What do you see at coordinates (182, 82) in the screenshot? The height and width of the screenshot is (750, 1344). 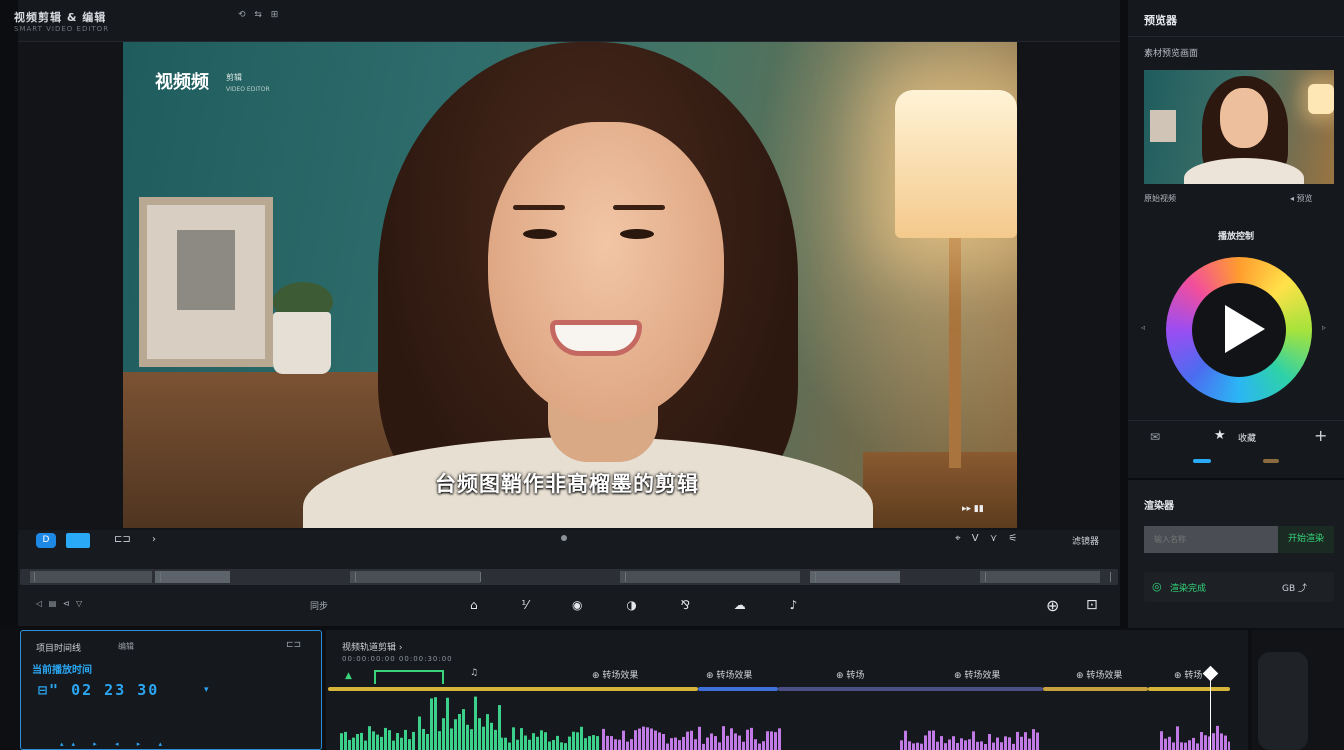 I see `video-badge-title: 视频频` at bounding box center [182, 82].